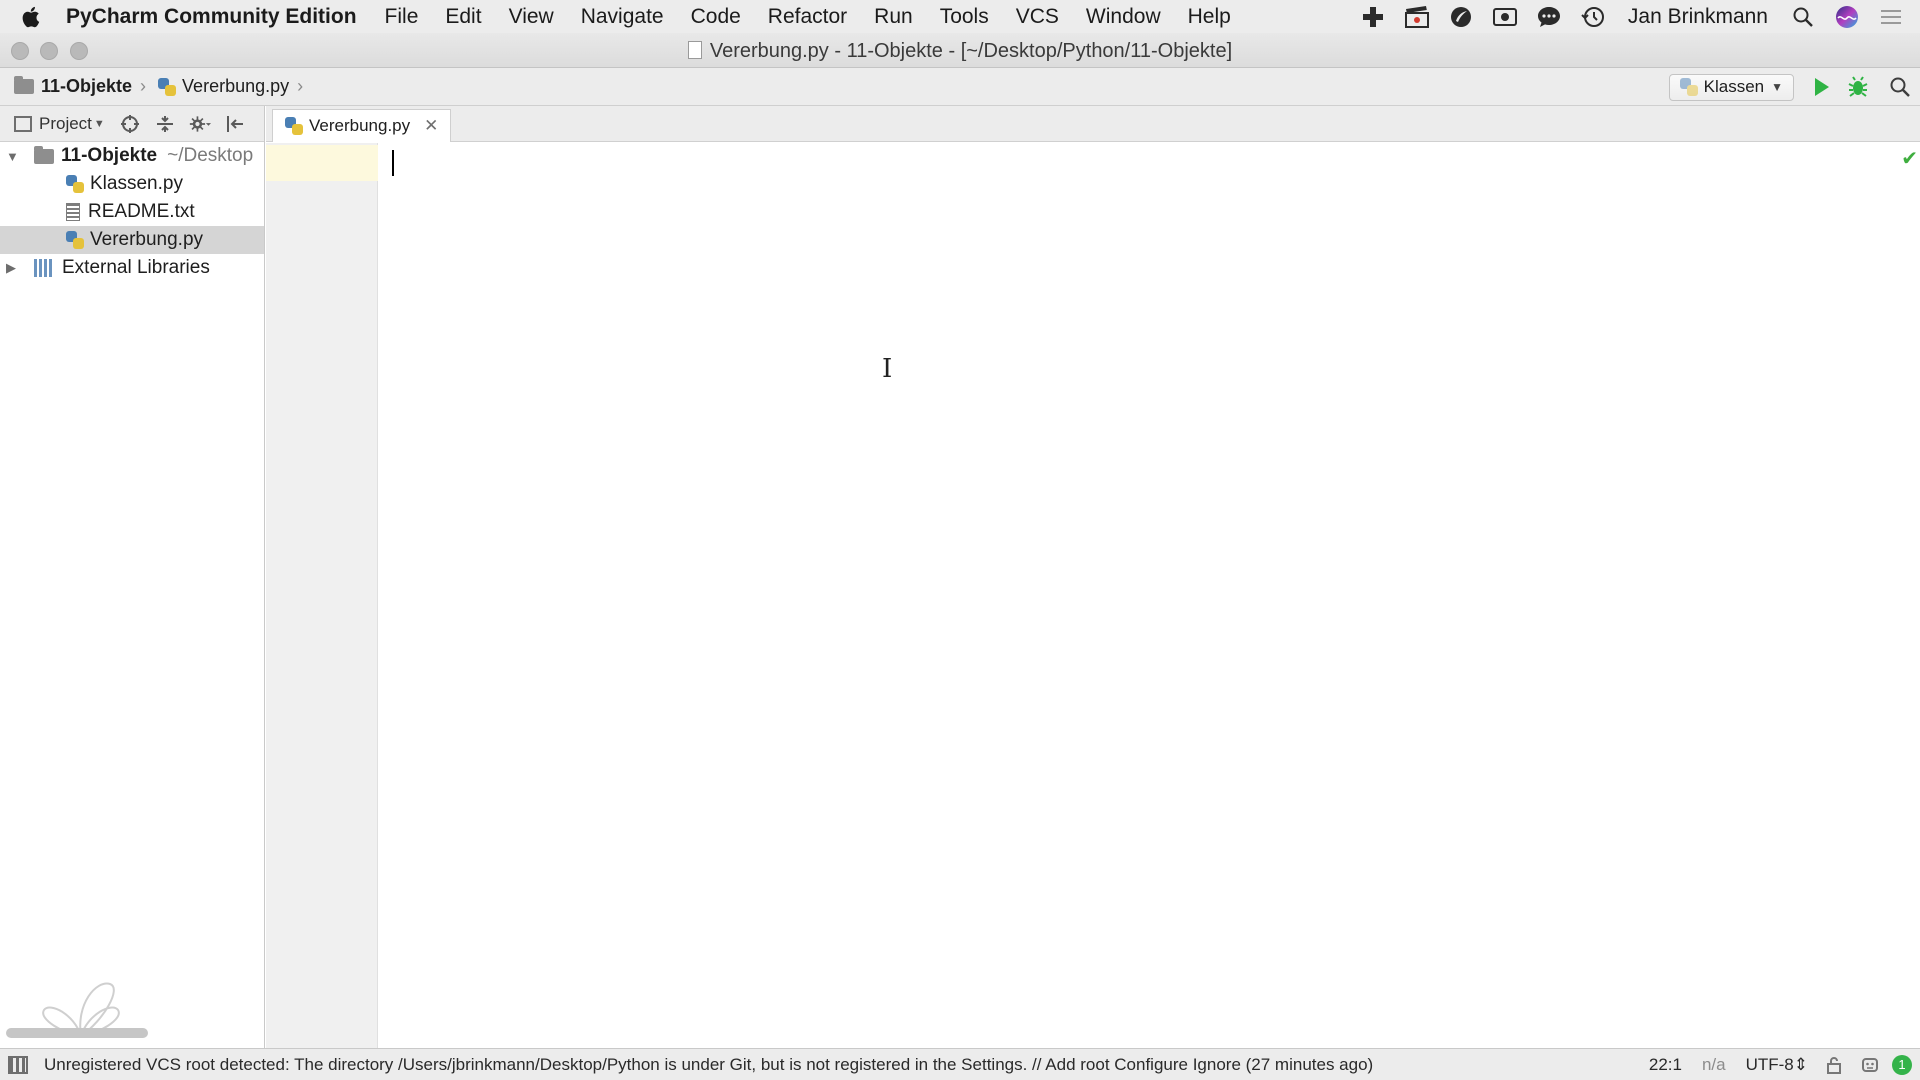 Image resolution: width=1920 pixels, height=1080 pixels. I want to click on tree-item-readme: README.txt, so click(132, 212).